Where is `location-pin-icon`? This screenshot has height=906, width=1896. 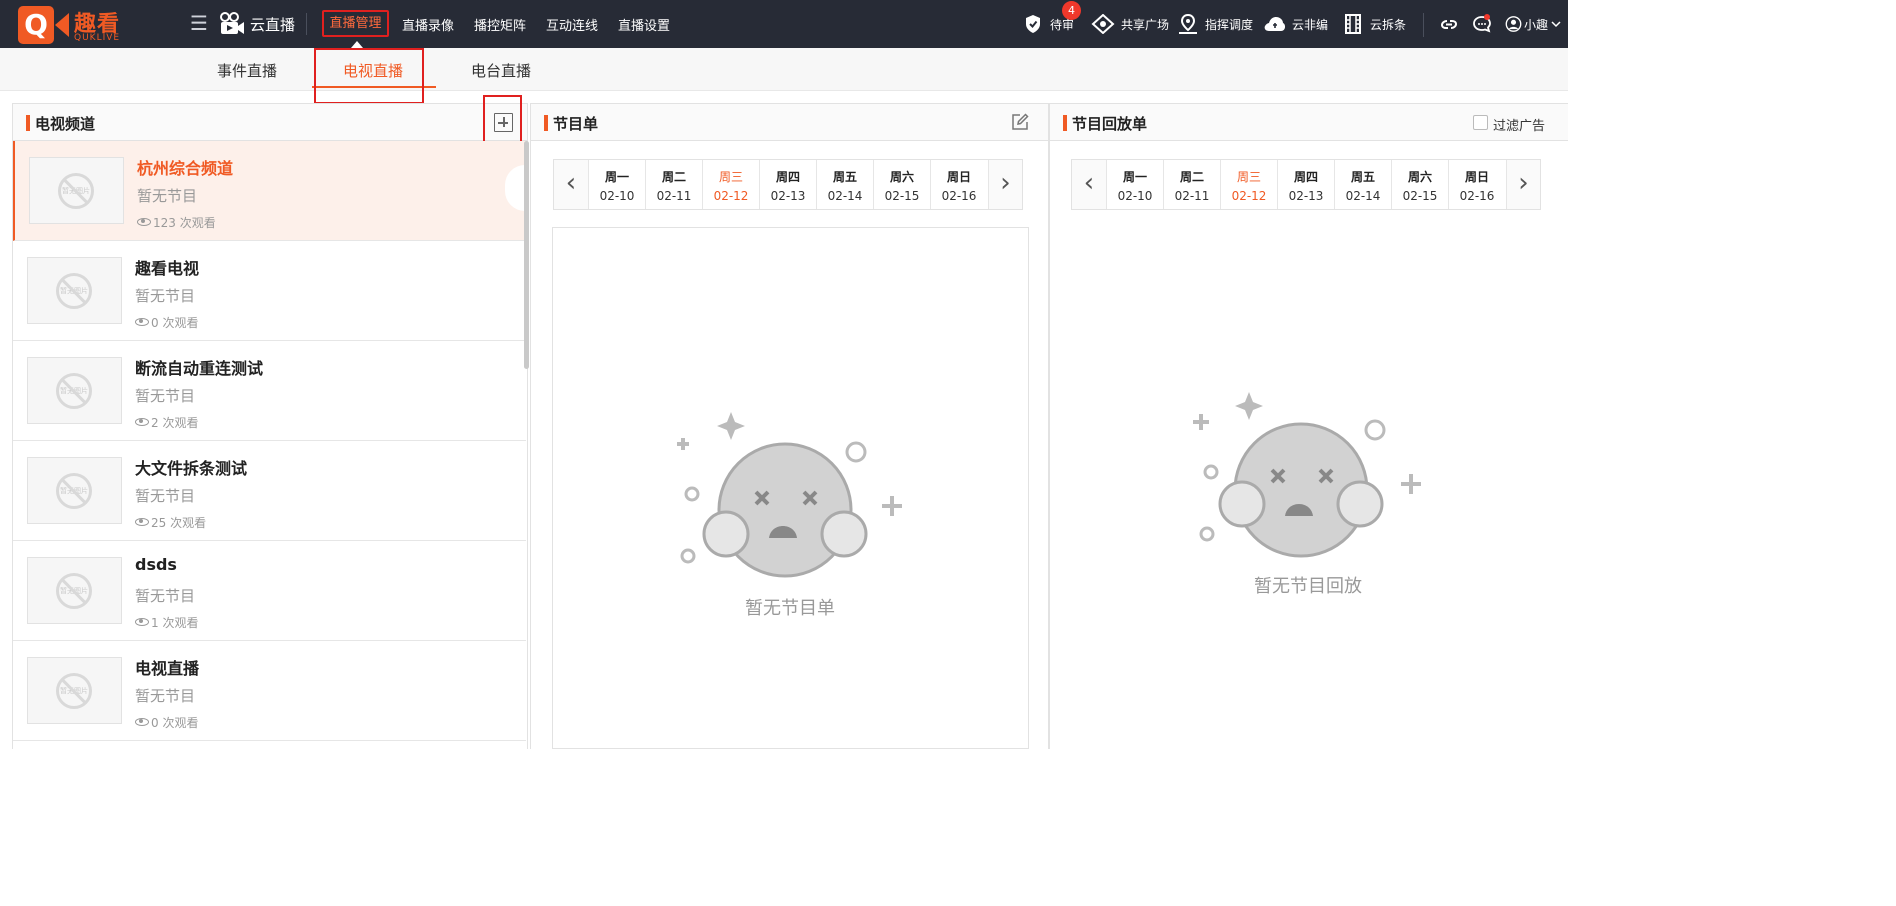 location-pin-icon is located at coordinates (1188, 24).